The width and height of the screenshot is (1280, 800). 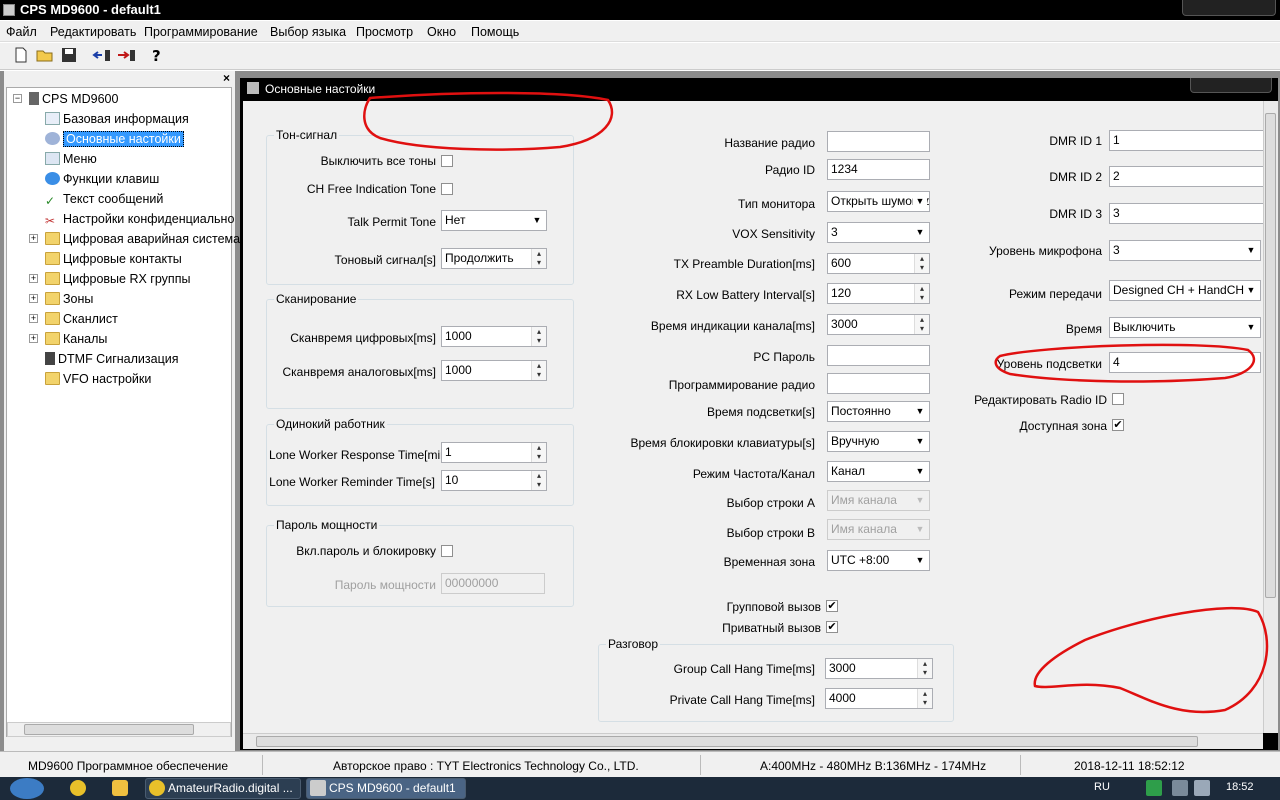 What do you see at coordinates (493, 583) in the screenshot?
I see `power-password-input: 00000000` at bounding box center [493, 583].